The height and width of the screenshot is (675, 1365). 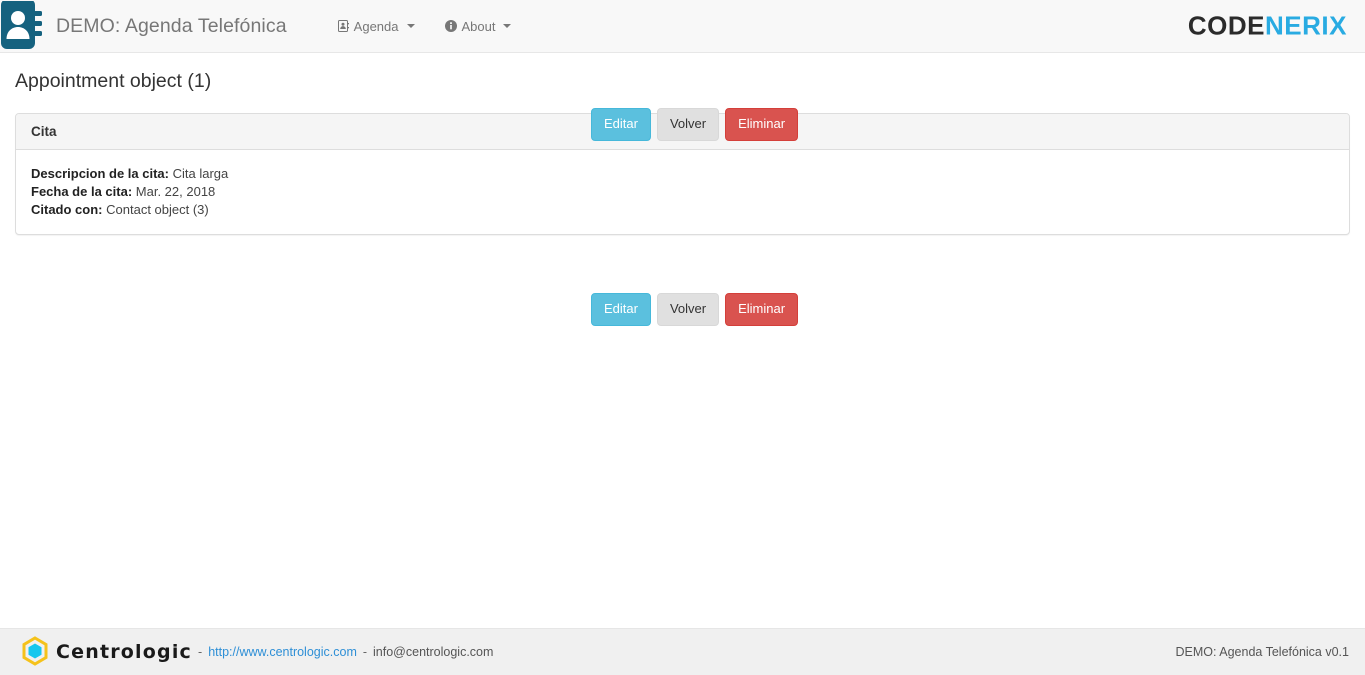 I want to click on footer-website-link: http://www.centrologic.com, so click(x=282, y=652).